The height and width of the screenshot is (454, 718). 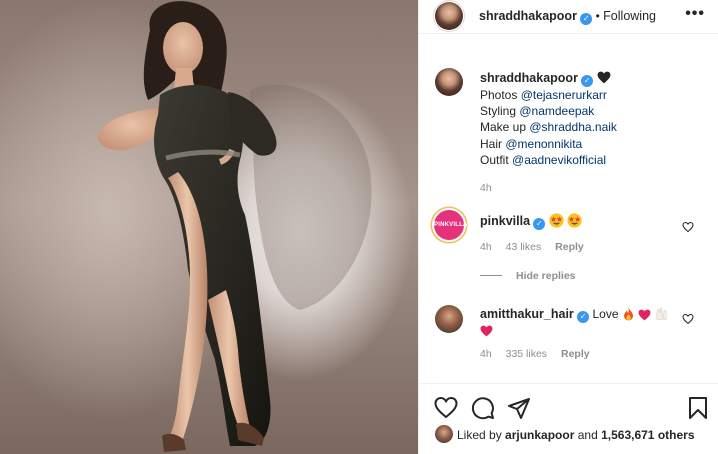 What do you see at coordinates (628, 314) in the screenshot?
I see `fire-emoji-icon` at bounding box center [628, 314].